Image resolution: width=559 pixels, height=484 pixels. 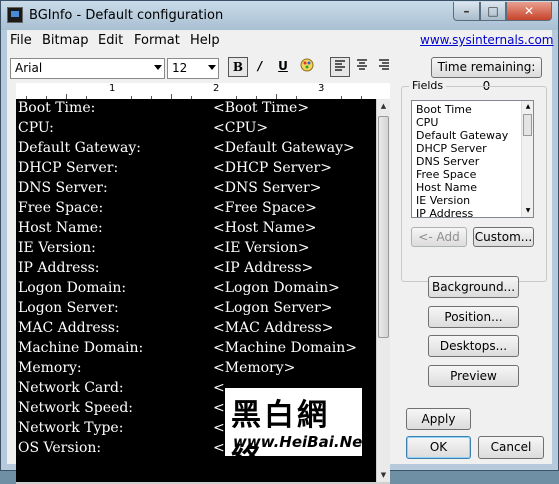 I want to click on fields-list-item: DHCP Server, so click(x=451, y=148).